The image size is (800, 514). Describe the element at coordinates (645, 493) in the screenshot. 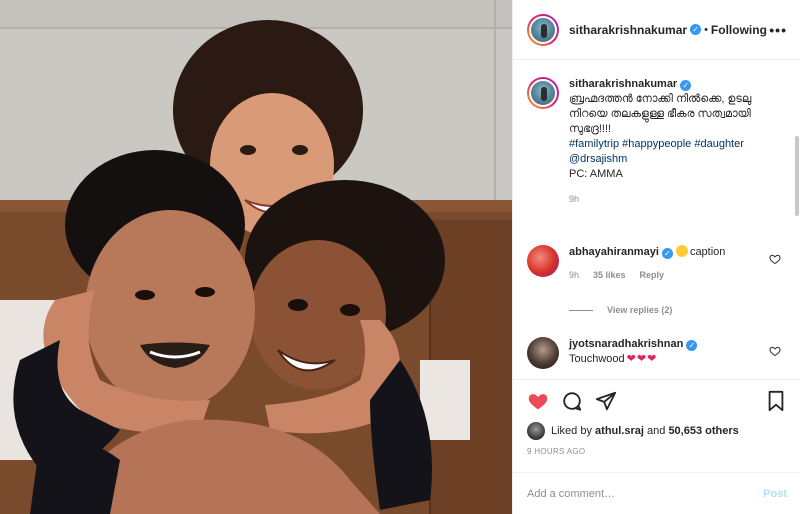

I see `comment-input` at that location.